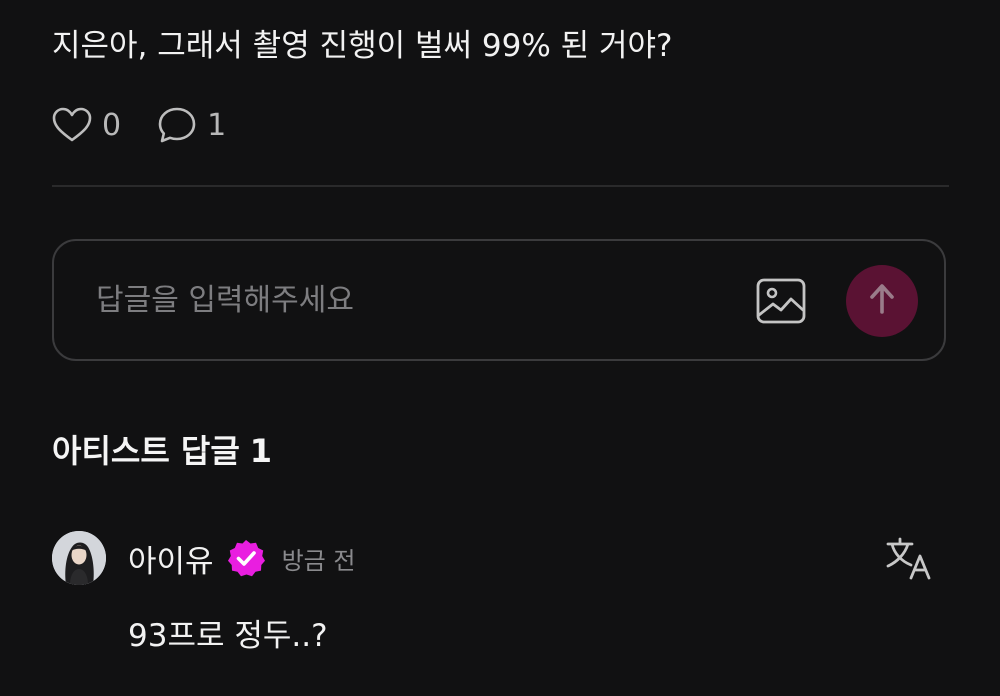 The height and width of the screenshot is (696, 1000). I want to click on author-name: 아이유, so click(171, 558).